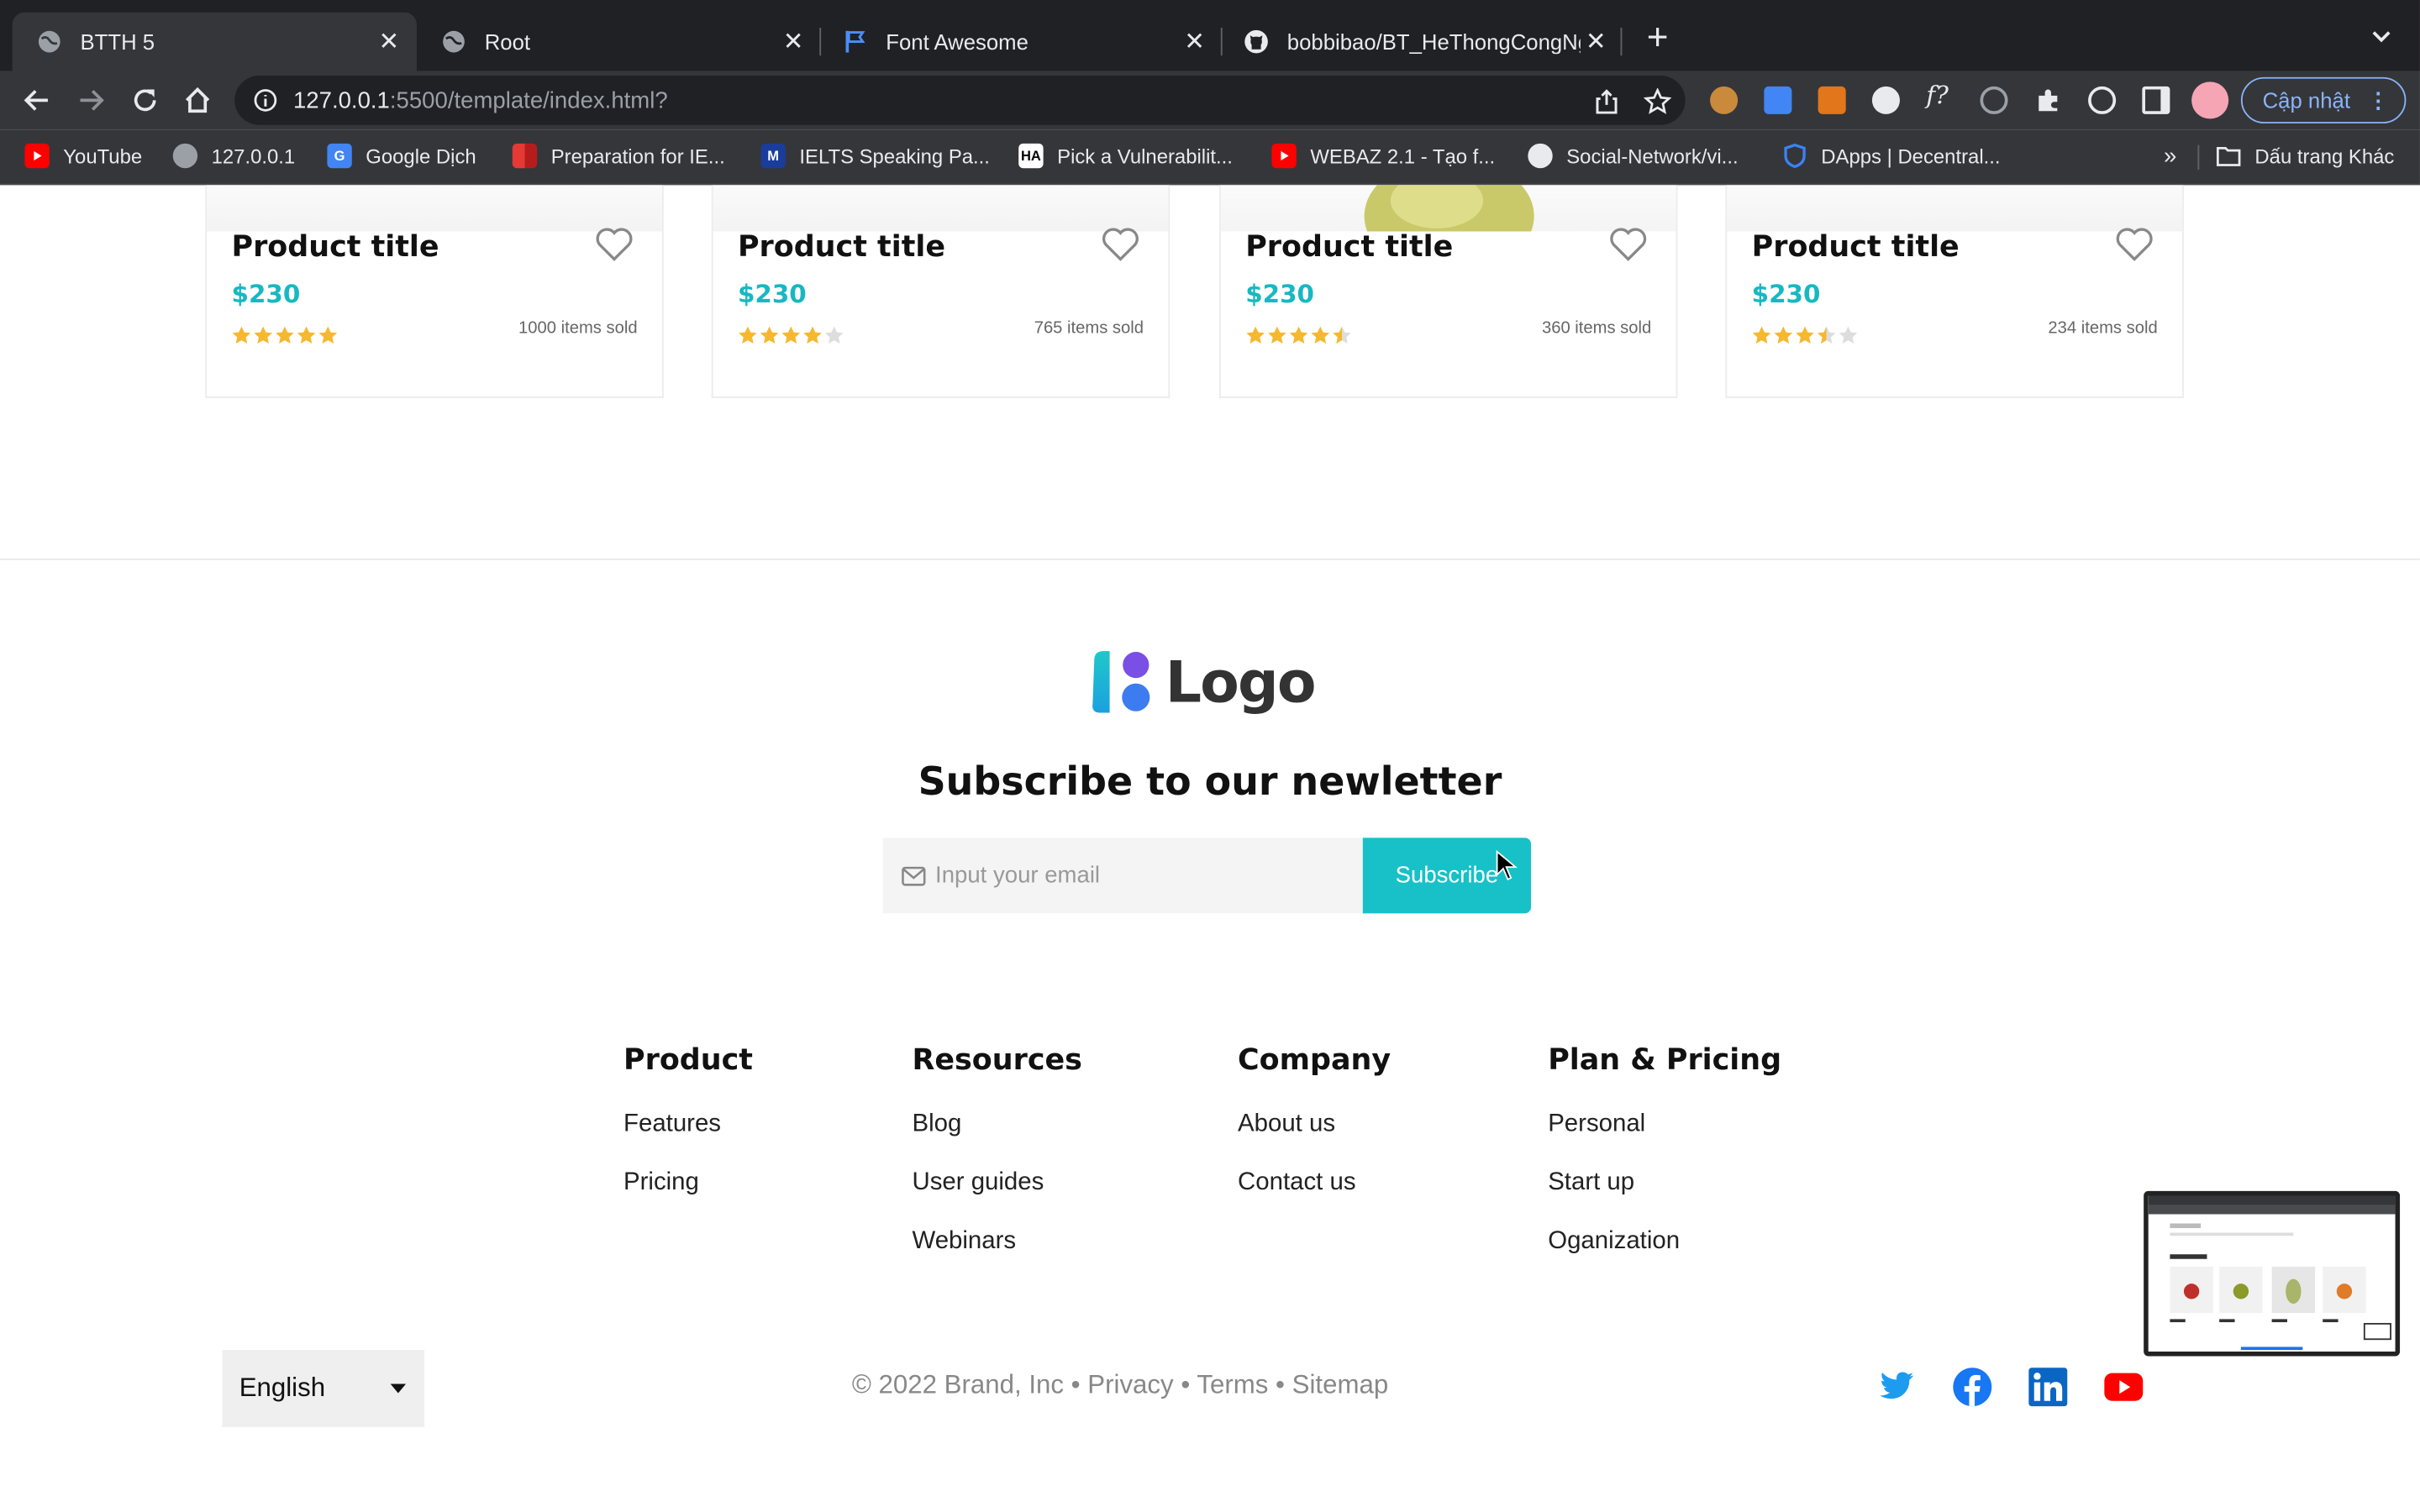  Describe the element at coordinates (1885, 100) in the screenshot. I see `extension-circle-icon` at that location.